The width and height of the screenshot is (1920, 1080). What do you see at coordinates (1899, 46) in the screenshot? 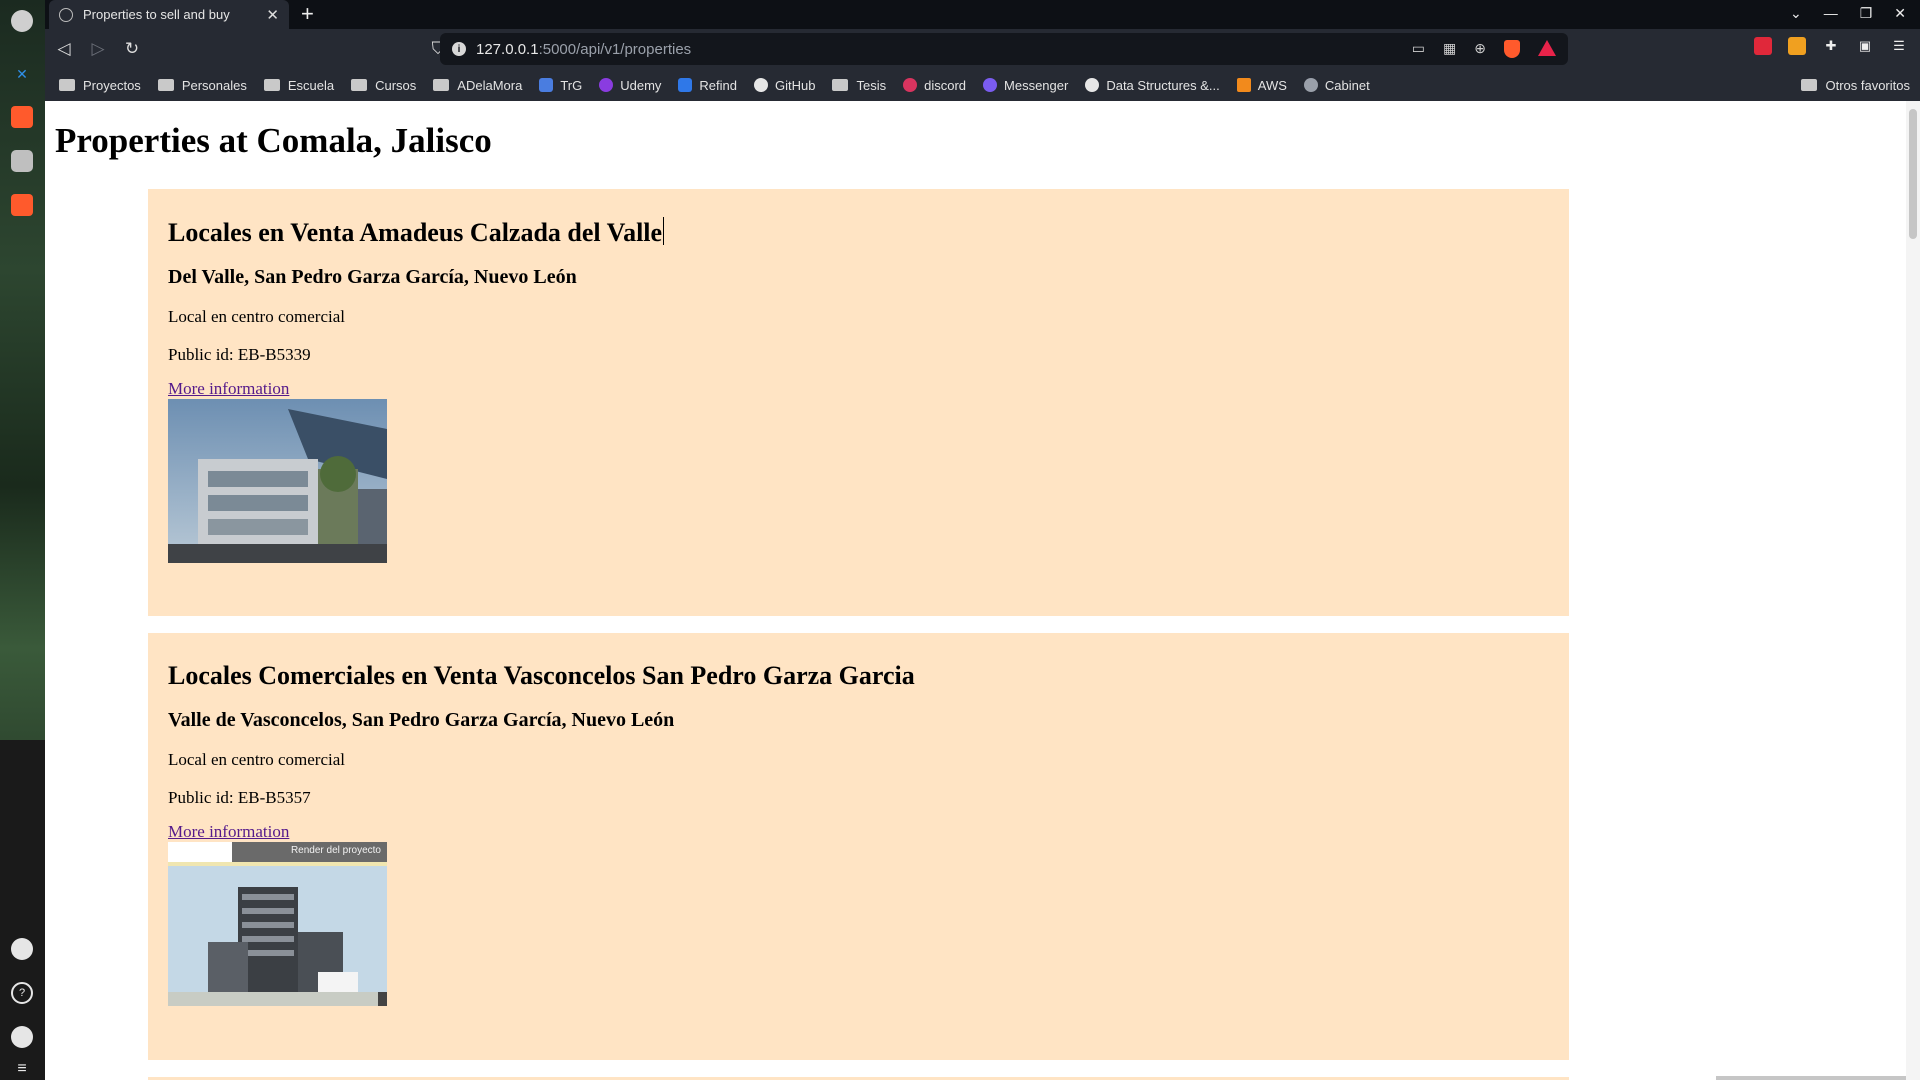
I see `menu-icon: ☰` at bounding box center [1899, 46].